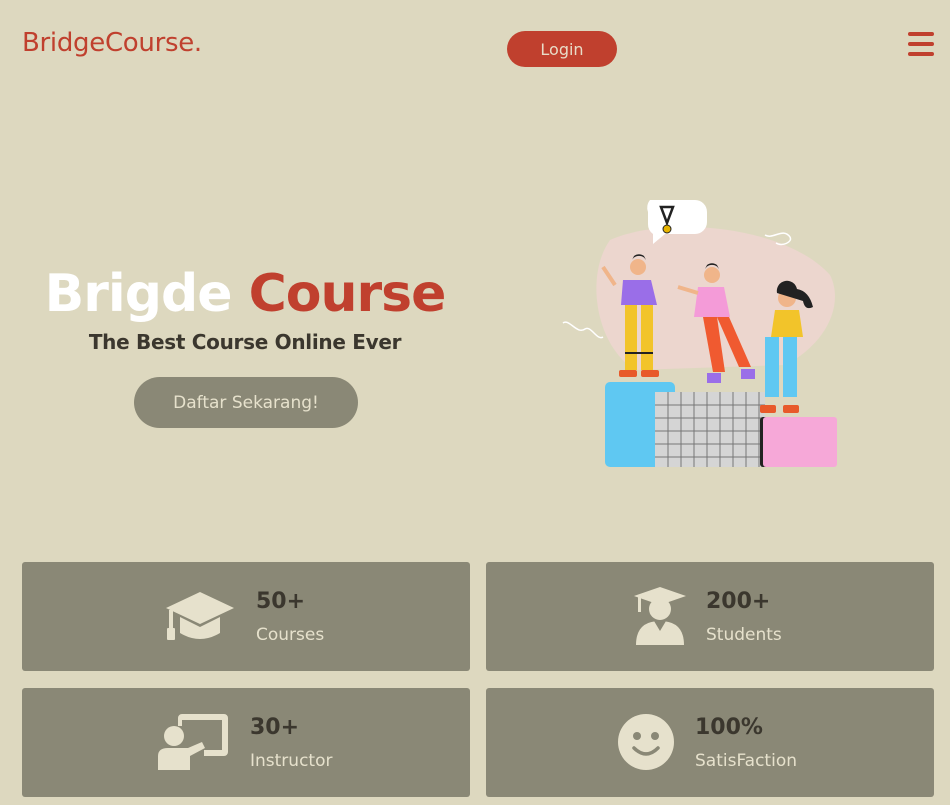  What do you see at coordinates (275, 727) in the screenshot?
I see `stat-value: 30+` at bounding box center [275, 727].